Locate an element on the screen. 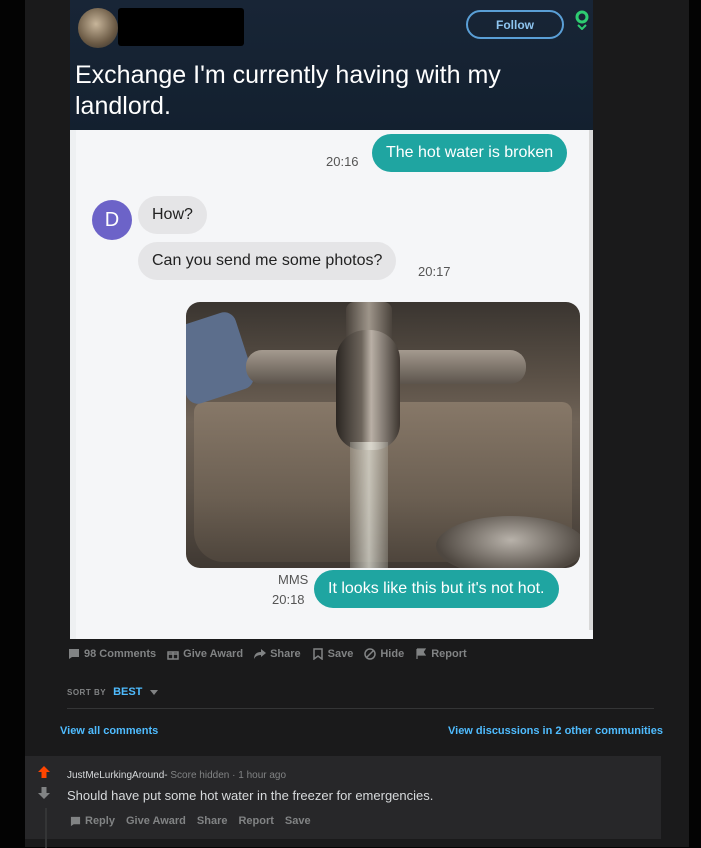 The height and width of the screenshot is (848, 701). redacted-name is located at coordinates (181, 27).